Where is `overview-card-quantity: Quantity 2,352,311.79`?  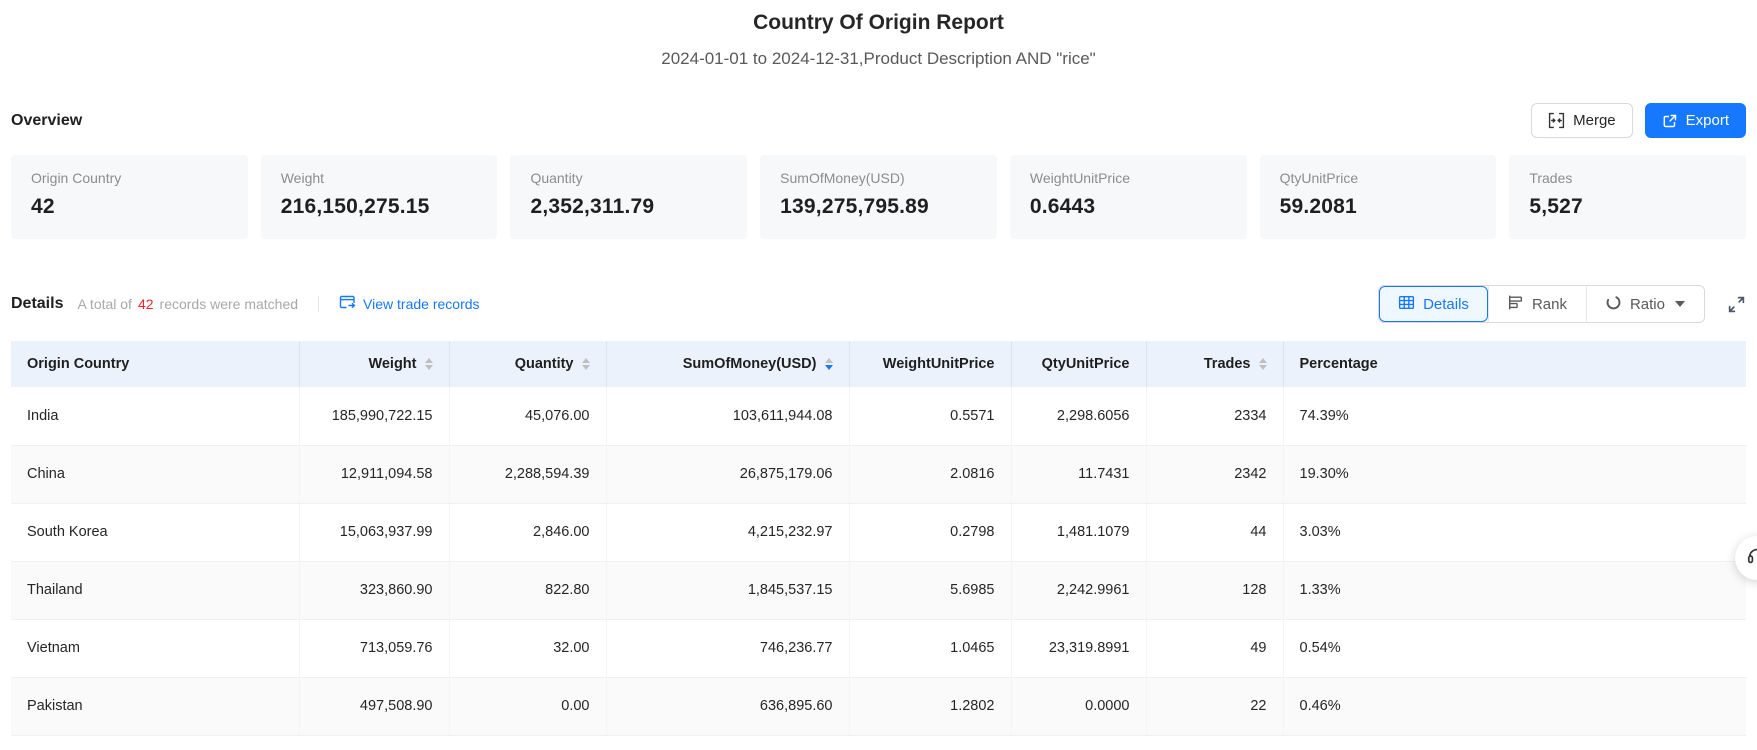 overview-card-quantity: Quantity 2,352,311.79 is located at coordinates (629, 197).